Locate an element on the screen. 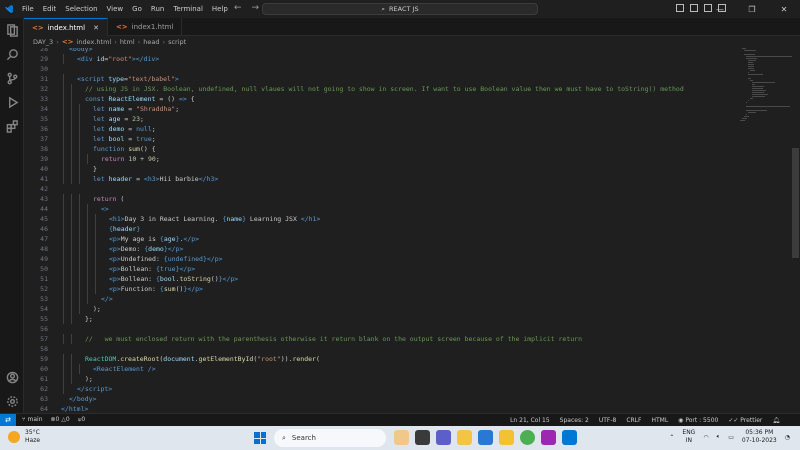 The height and width of the screenshot is (450, 800). minimap is located at coordinates (766, 88).